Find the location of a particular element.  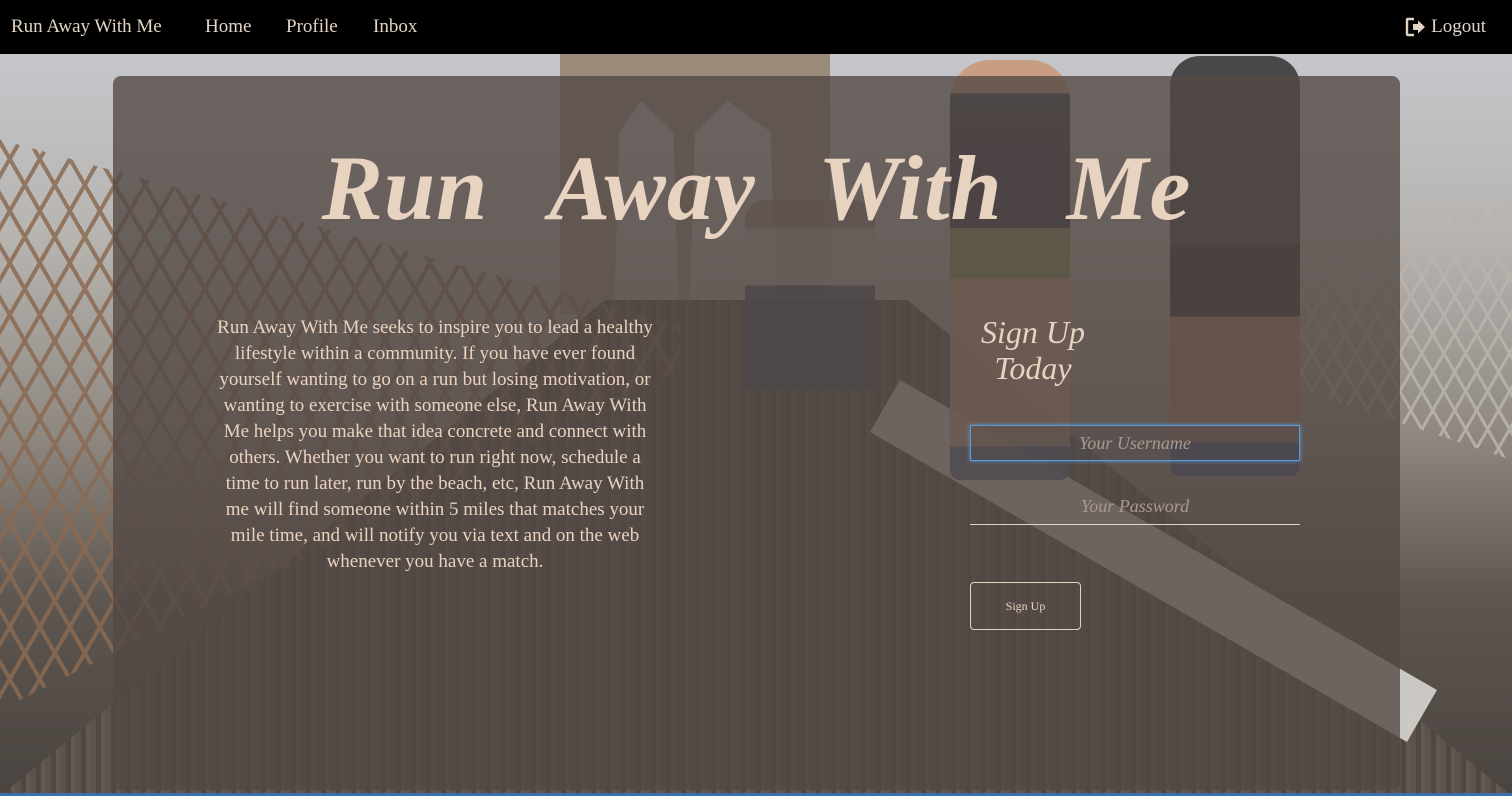

sign-out-icon is located at coordinates (1415, 27).